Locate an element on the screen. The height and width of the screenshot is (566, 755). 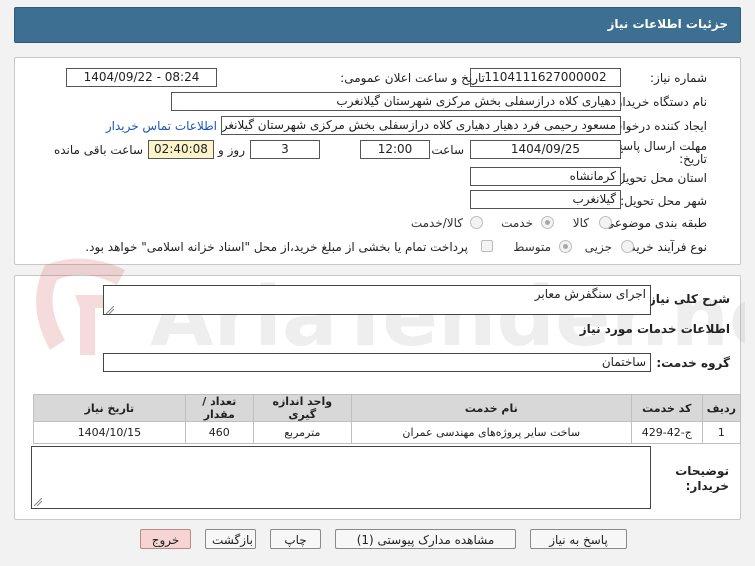
days-remaining-field: 3 is located at coordinates (285, 149).